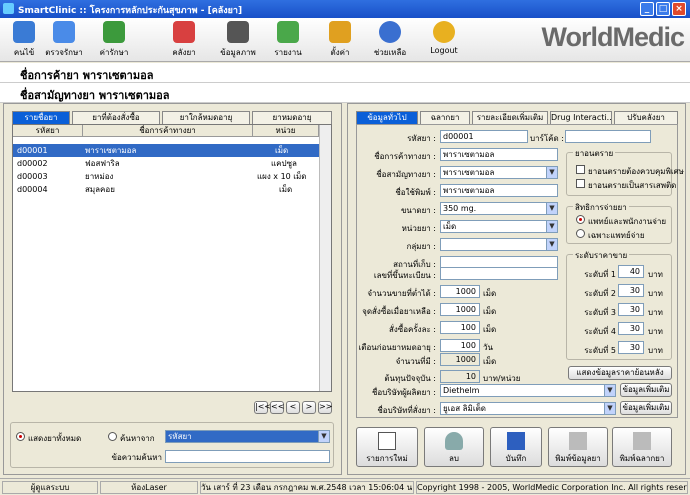  What do you see at coordinates (238, 40) in the screenshot?
I see `toolbar-image-button: ข้อมูลภาพ` at bounding box center [238, 40].